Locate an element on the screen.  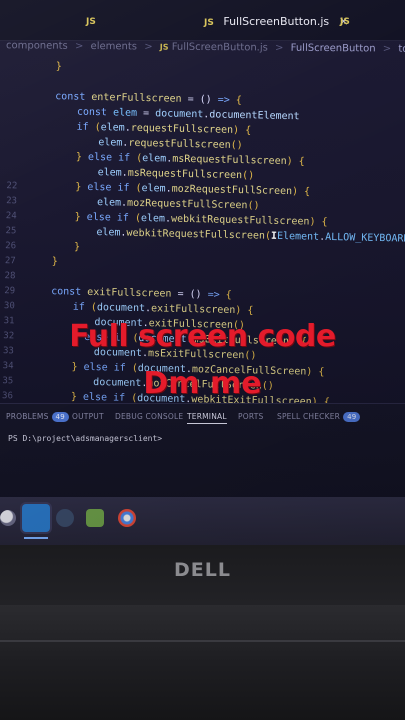
overlay-caption-line2: Dm me is located at coordinates (202, 383).